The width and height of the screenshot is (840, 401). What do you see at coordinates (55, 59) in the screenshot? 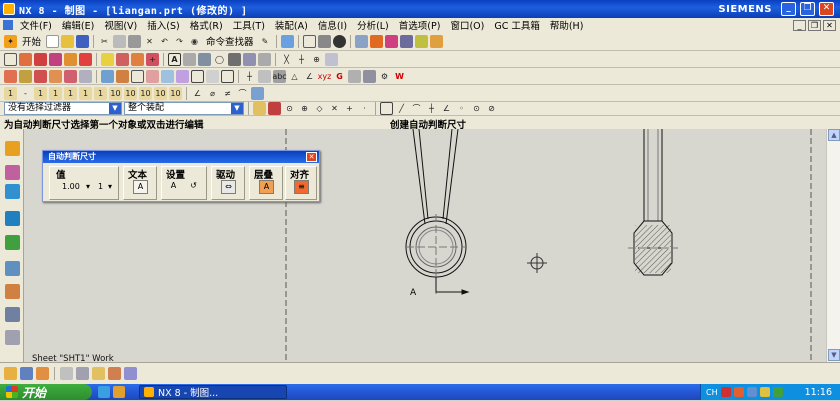
I see `section-view-icon` at bounding box center [55, 59].